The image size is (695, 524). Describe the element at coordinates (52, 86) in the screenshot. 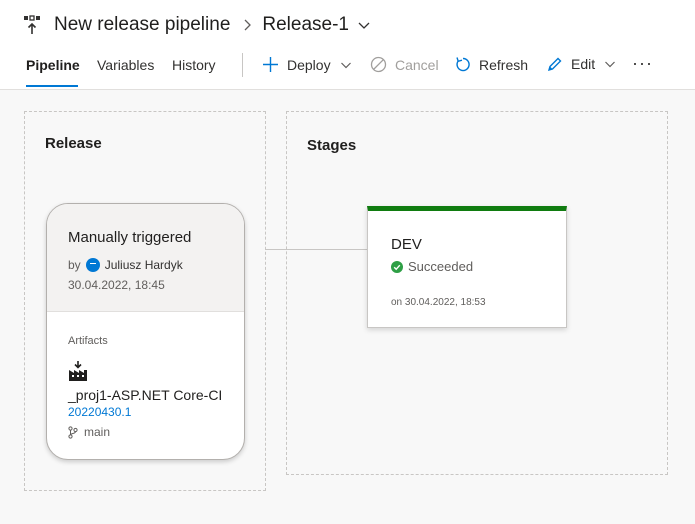

I see `active-tab-indicator` at that location.